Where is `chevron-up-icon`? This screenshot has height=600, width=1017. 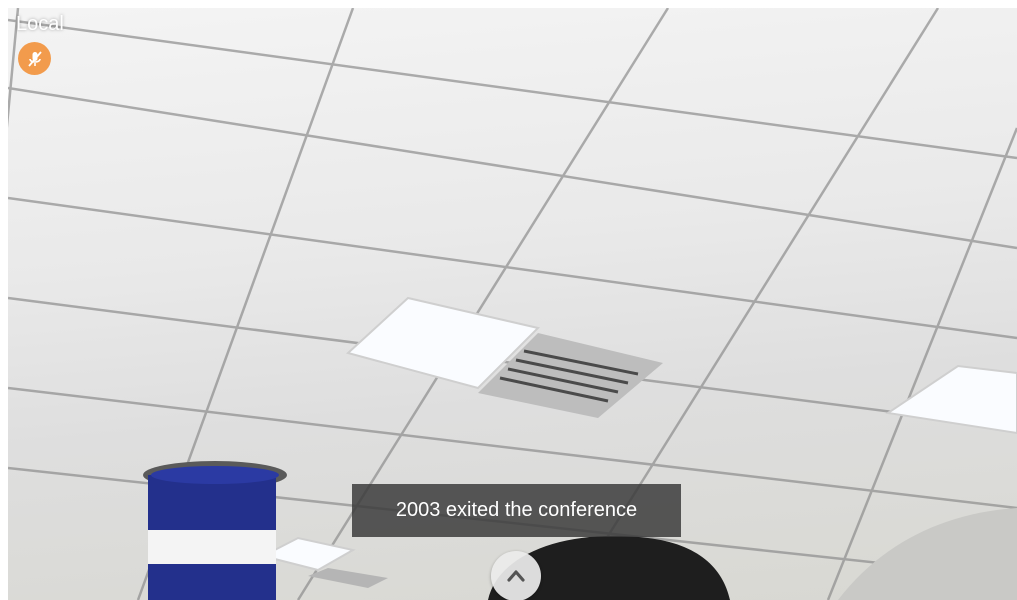
chevron-up-icon is located at coordinates (516, 576).